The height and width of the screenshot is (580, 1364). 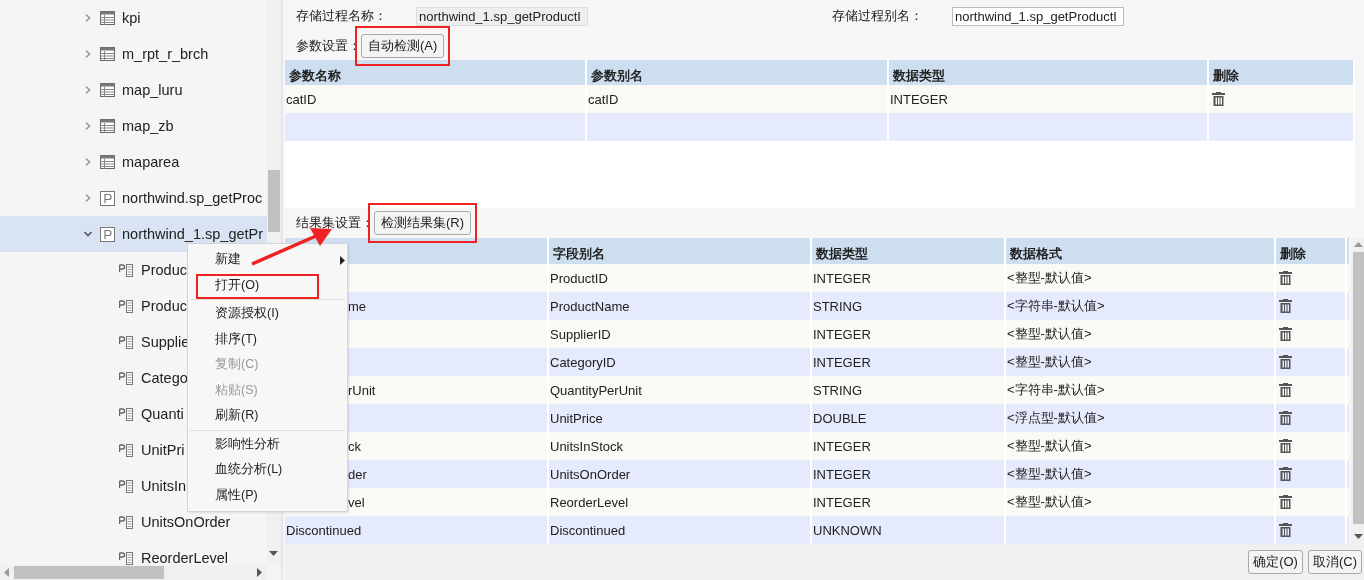 I want to click on table-cell: der, so click(x=357, y=474).